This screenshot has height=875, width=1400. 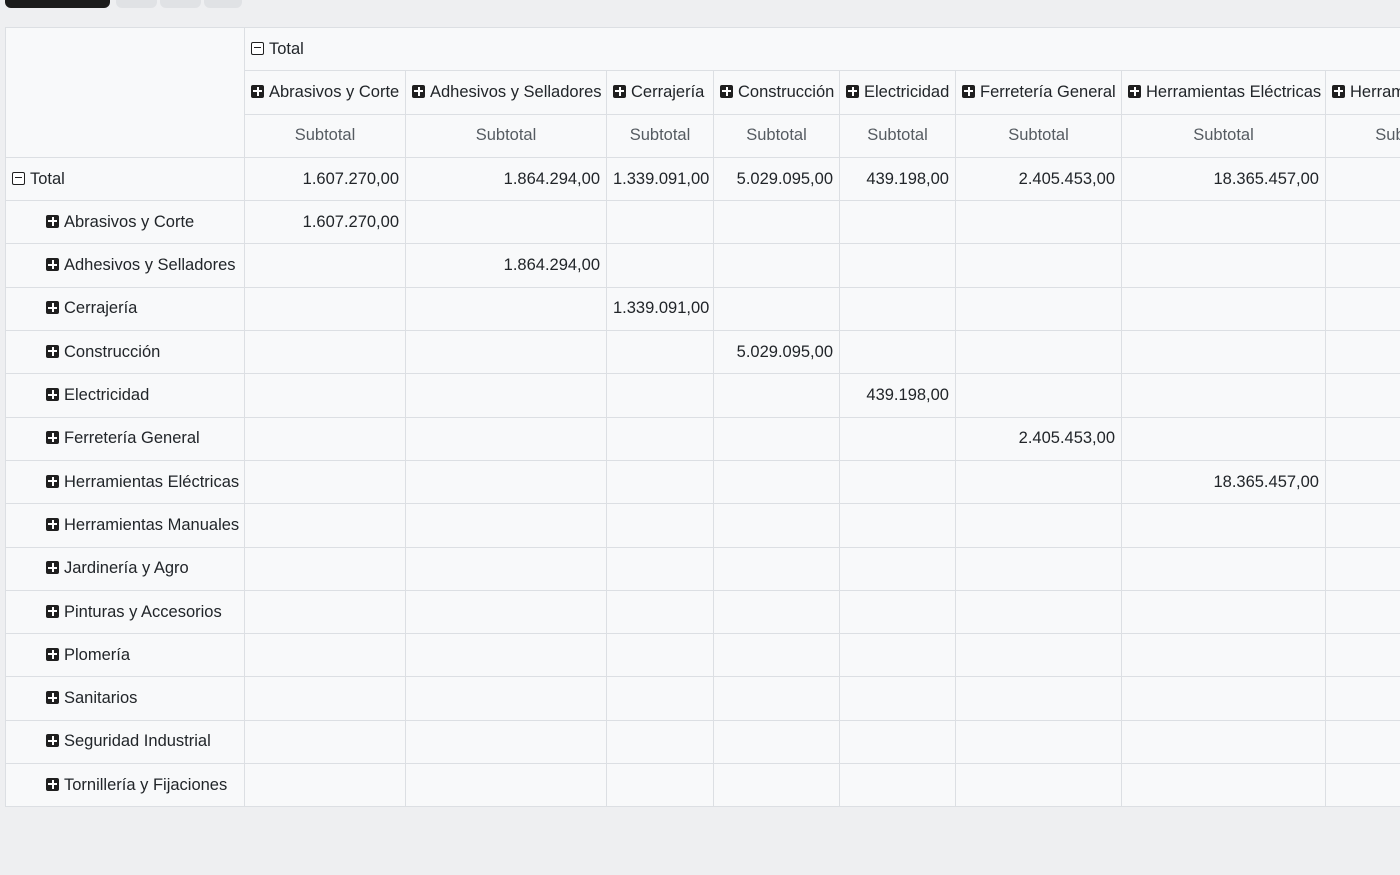 I want to click on row-header-group: Sanitarios, so click(x=125, y=698).